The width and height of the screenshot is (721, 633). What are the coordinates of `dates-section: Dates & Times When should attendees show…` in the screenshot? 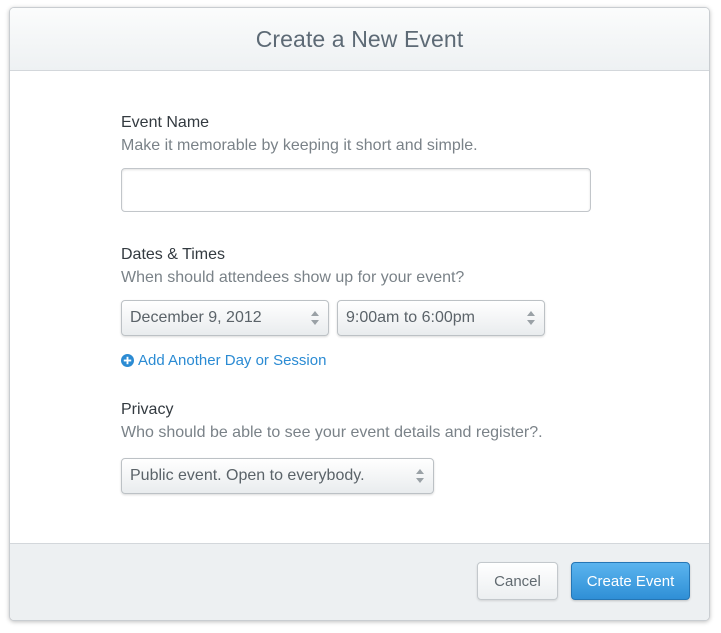 It's located at (292, 266).